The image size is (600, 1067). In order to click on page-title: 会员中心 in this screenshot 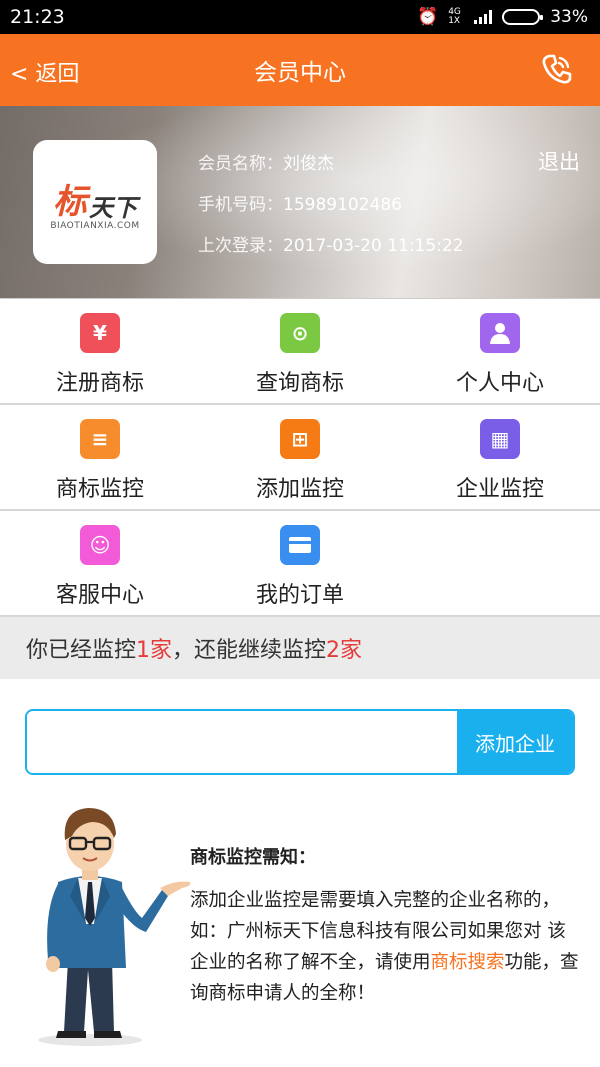, I will do `click(300, 73)`.